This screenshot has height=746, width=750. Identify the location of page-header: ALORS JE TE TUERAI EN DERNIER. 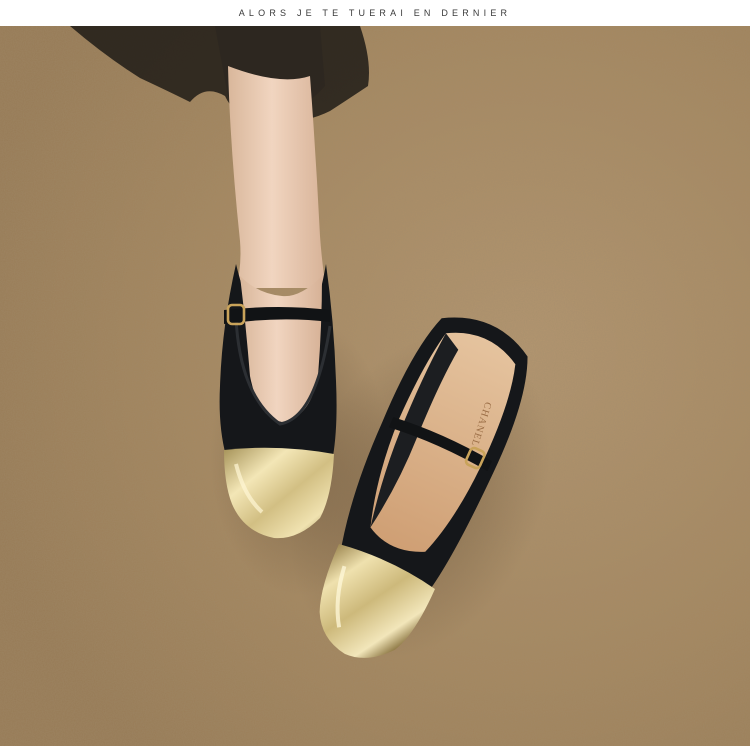
(375, 13).